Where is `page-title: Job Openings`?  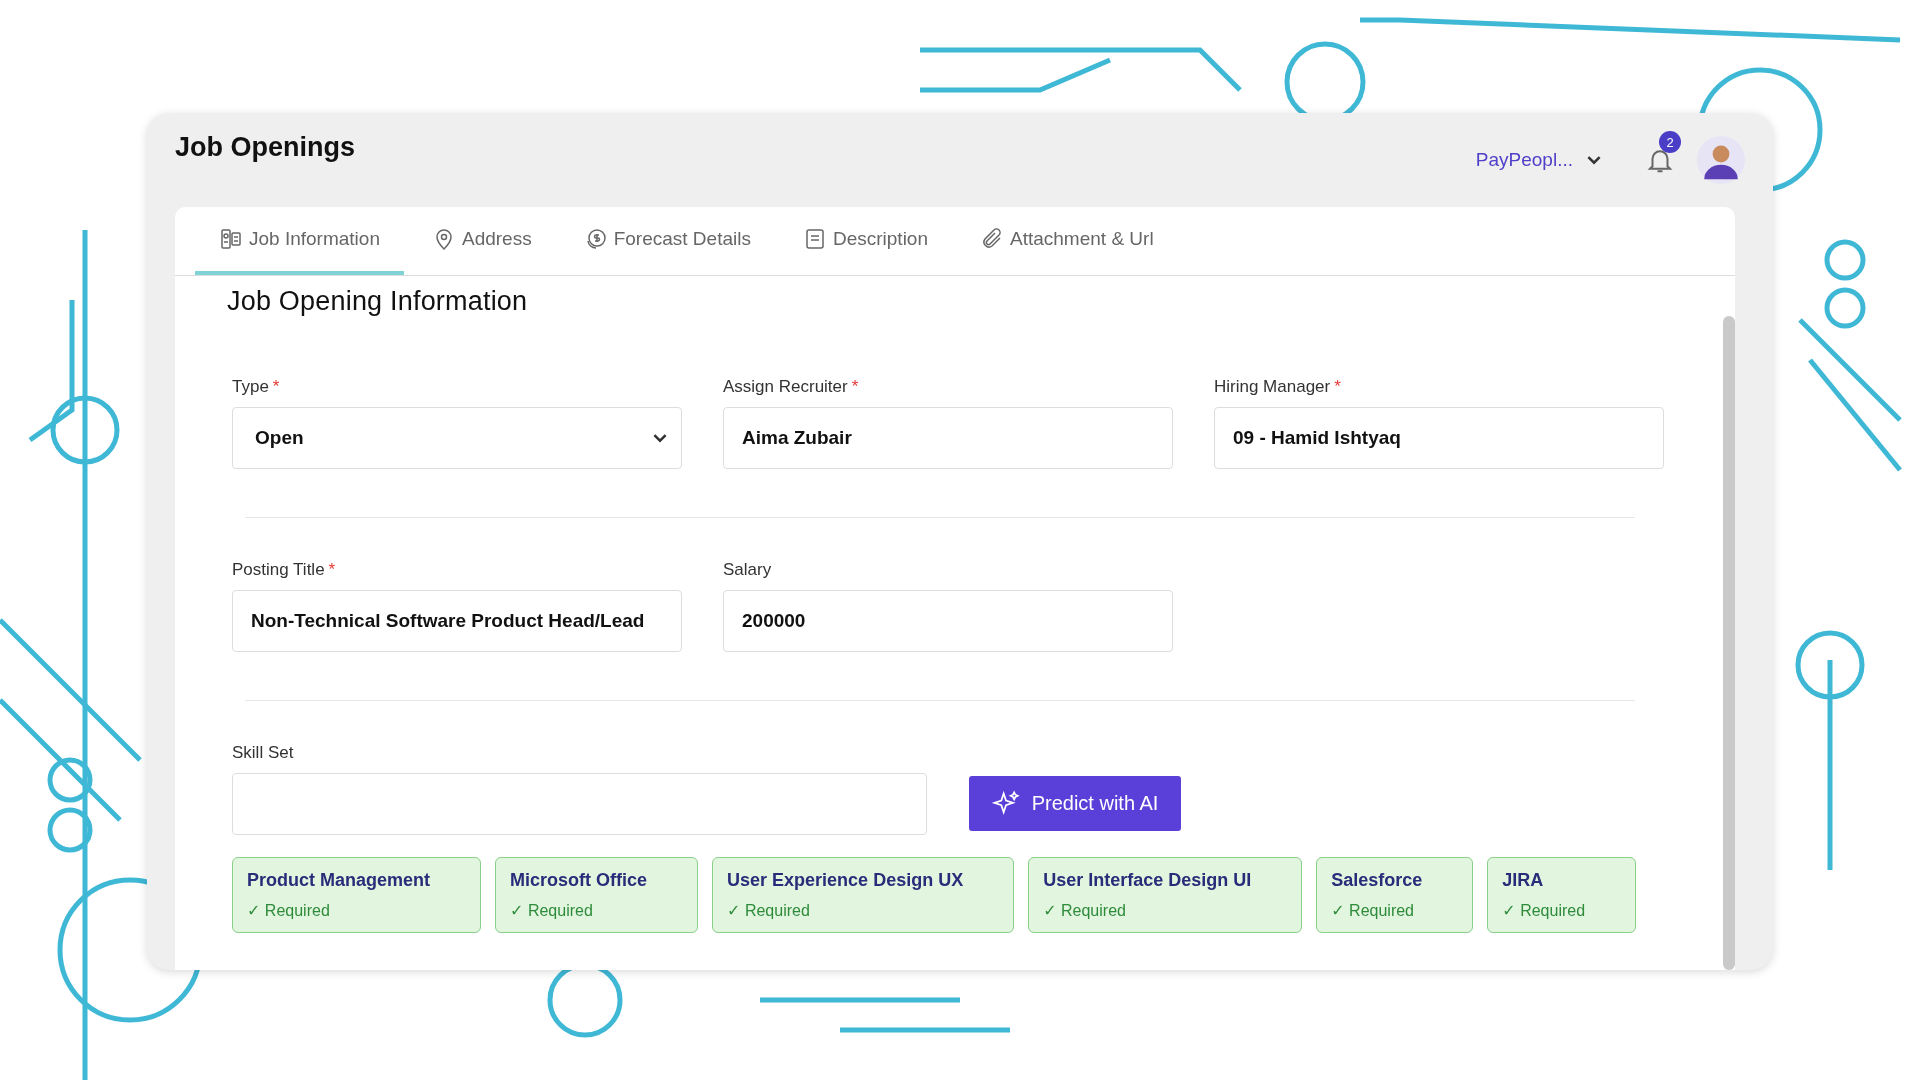 page-title: Job Openings is located at coordinates (265, 147).